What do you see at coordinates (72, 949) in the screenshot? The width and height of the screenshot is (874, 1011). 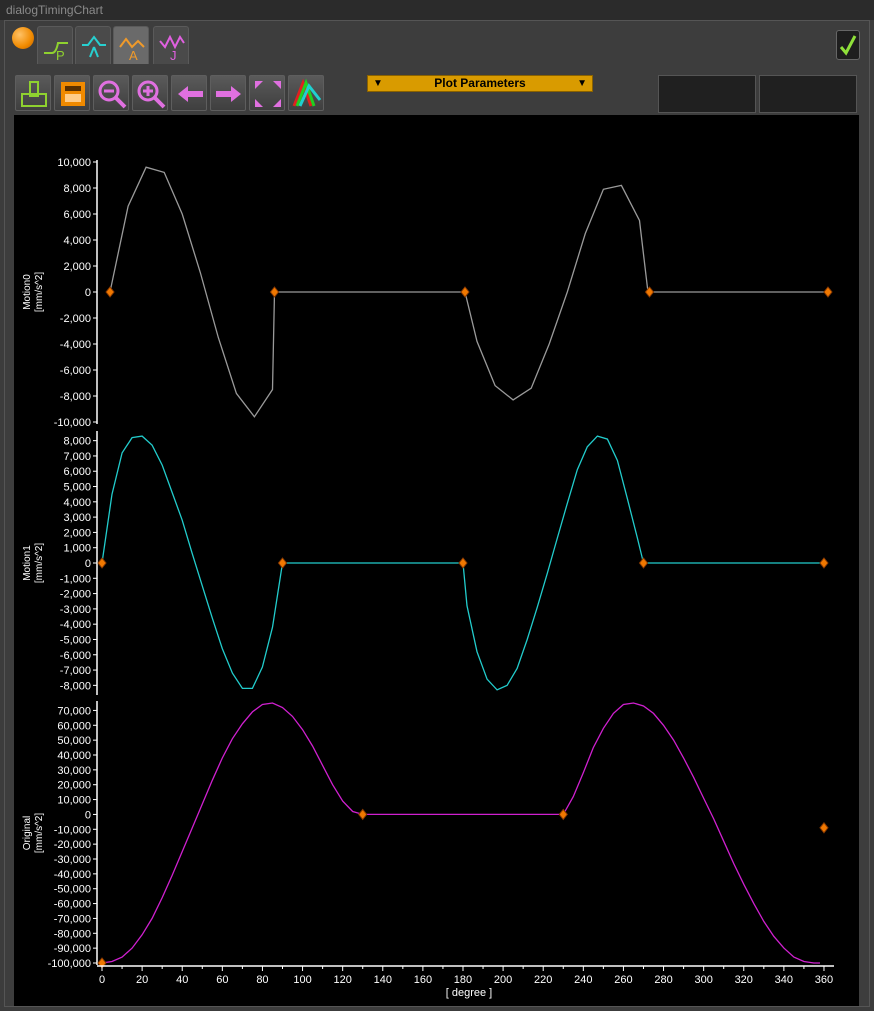 I see `y-tick-label: -90,000` at bounding box center [72, 949].